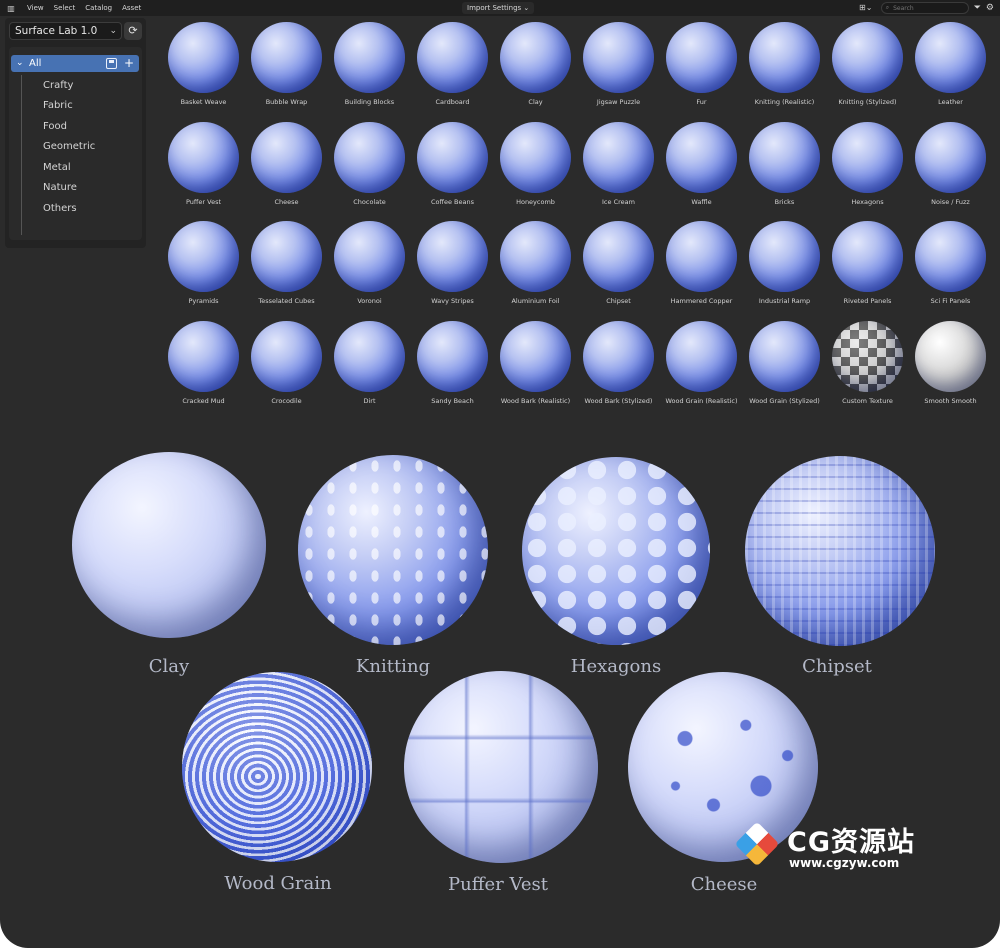  I want to click on asset-item: Ice Cream, so click(618, 168).